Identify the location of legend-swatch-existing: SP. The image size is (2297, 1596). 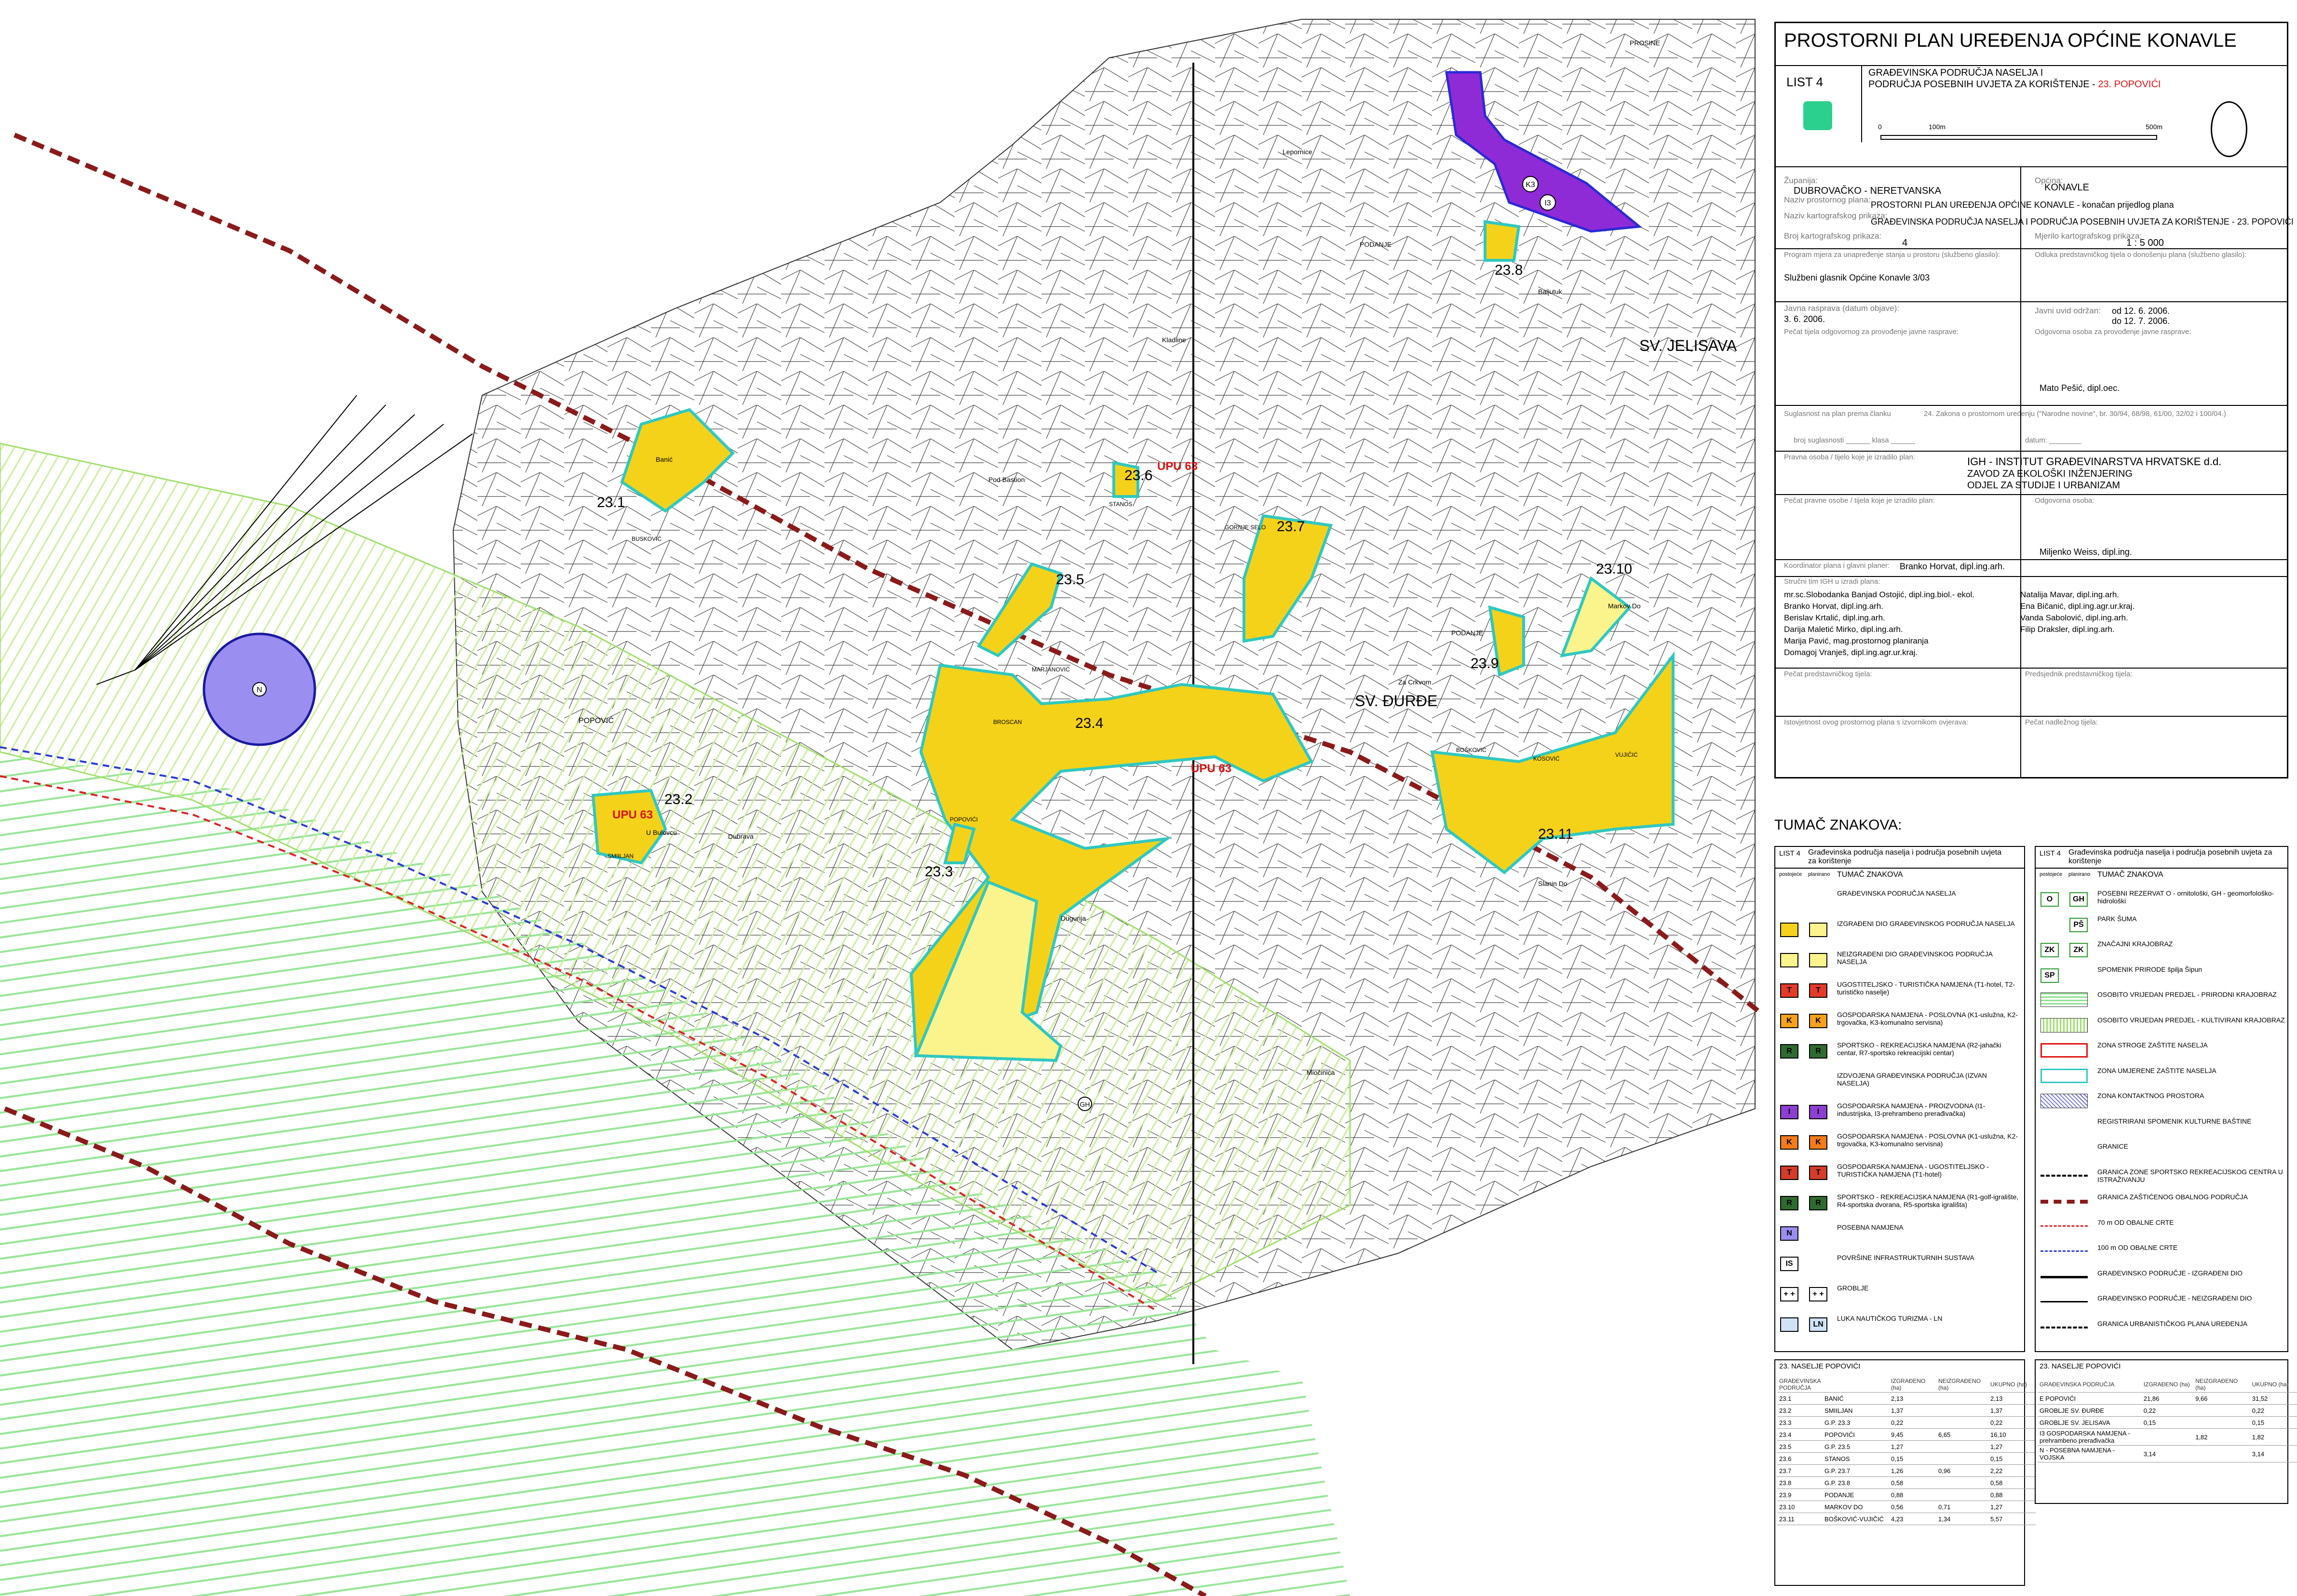
(2049, 975).